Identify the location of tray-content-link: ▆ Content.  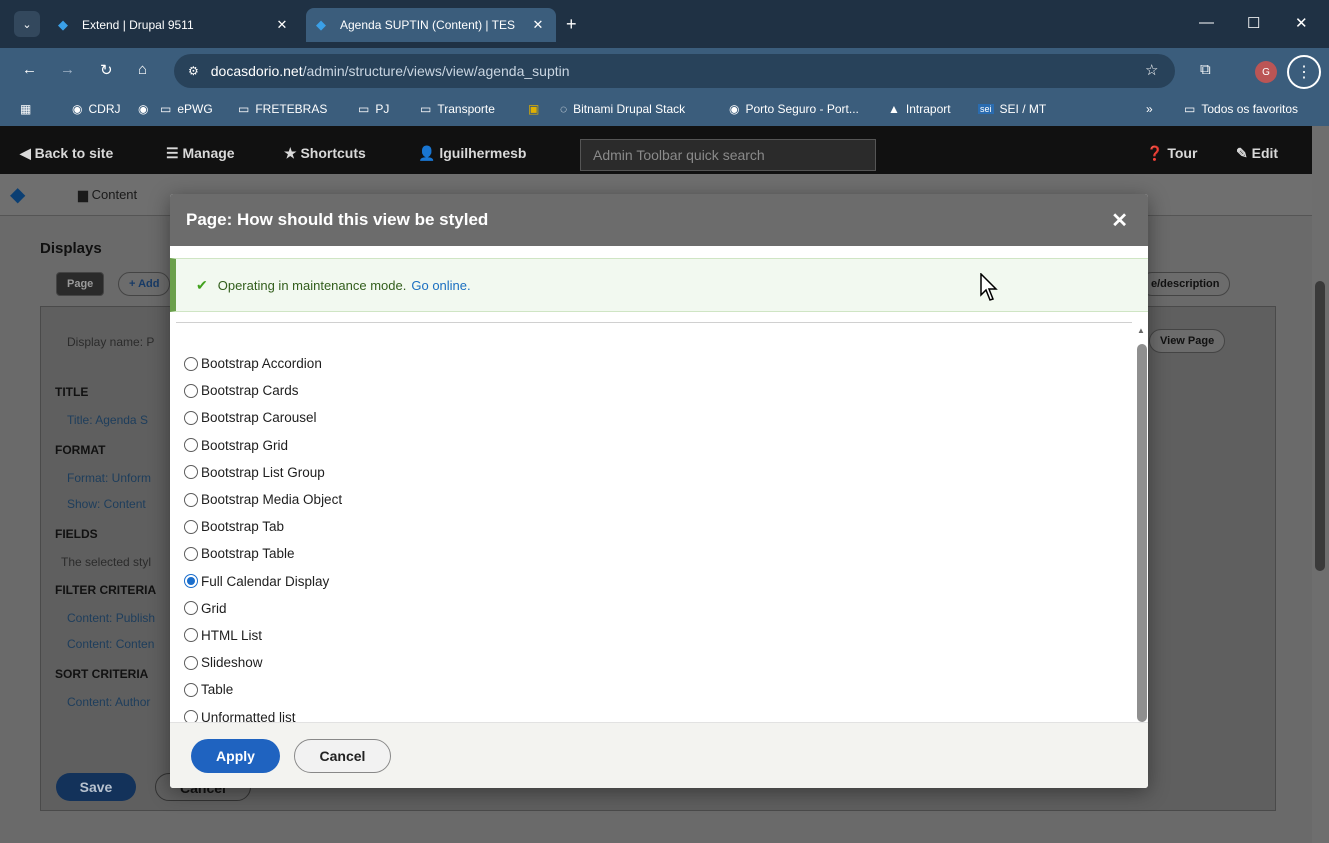
(107, 195).